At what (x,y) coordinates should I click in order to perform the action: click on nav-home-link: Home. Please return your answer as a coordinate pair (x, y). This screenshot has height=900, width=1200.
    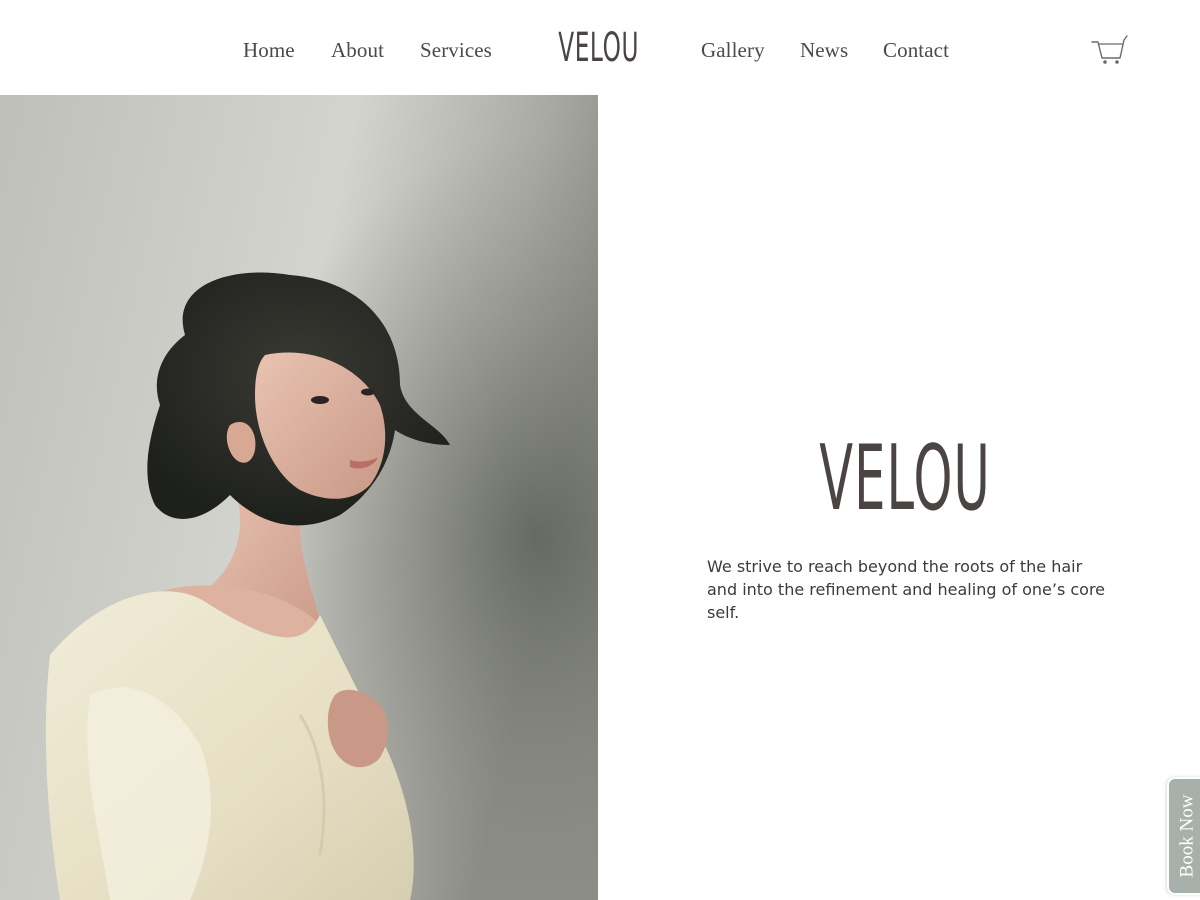
    Looking at the image, I should click on (269, 50).